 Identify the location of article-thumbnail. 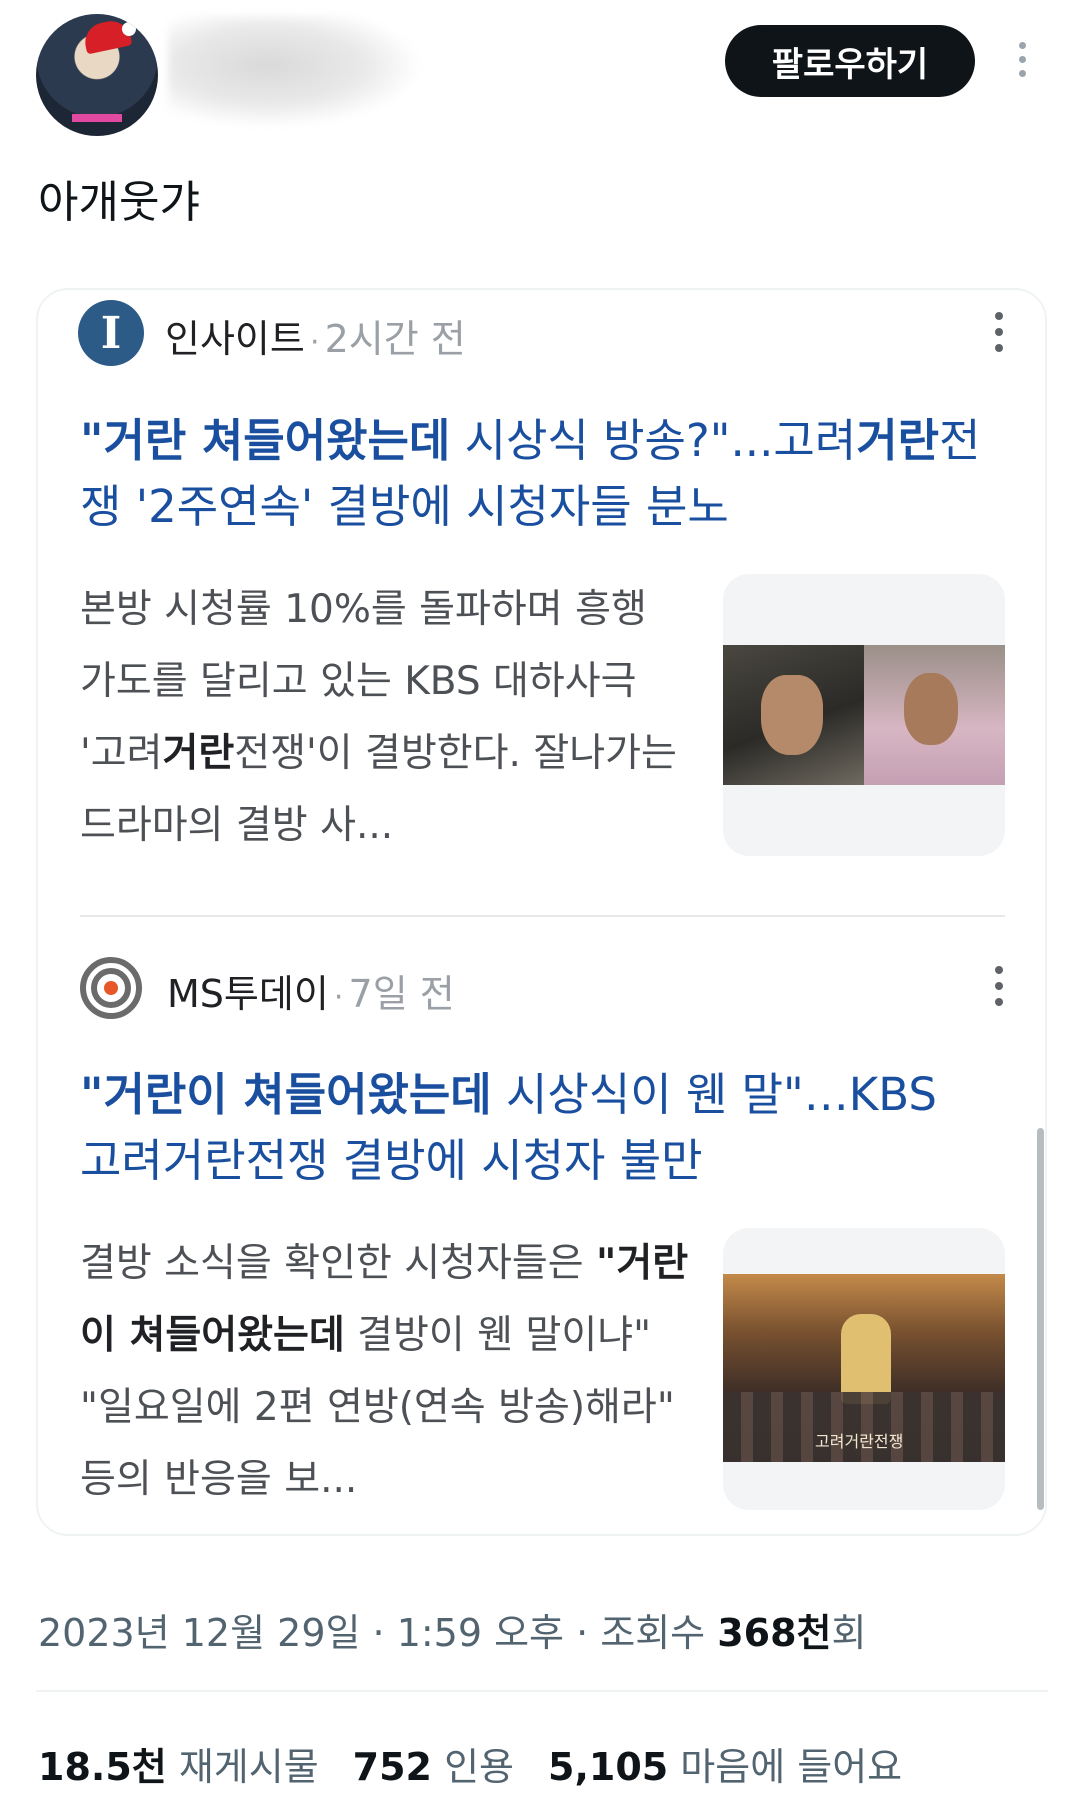
(864, 715).